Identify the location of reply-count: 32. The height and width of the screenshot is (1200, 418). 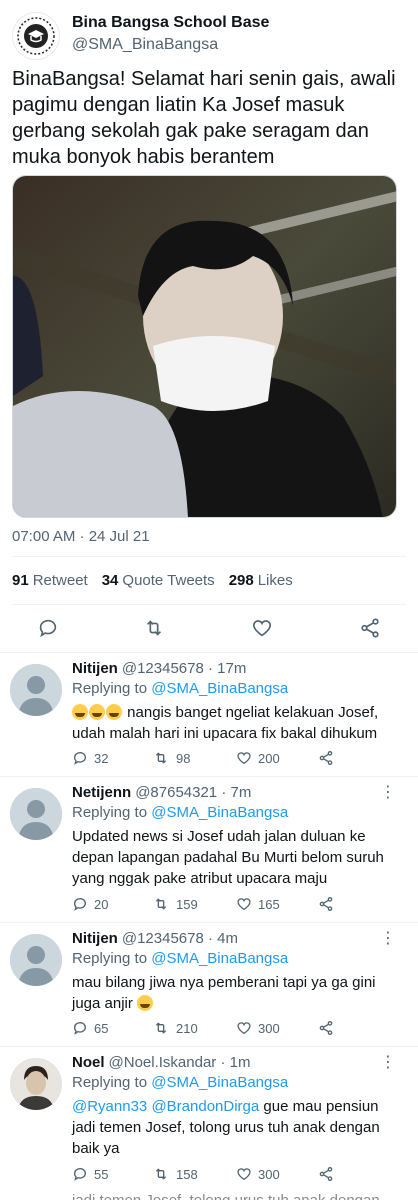
(101, 758).